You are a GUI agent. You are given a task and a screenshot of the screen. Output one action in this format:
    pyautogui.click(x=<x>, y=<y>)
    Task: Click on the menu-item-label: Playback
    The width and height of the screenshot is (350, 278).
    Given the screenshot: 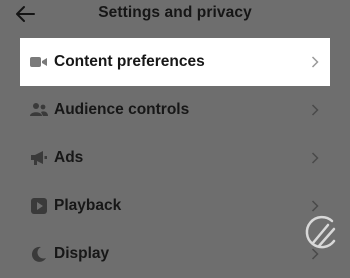 What is the action you would take?
    pyautogui.click(x=88, y=205)
    